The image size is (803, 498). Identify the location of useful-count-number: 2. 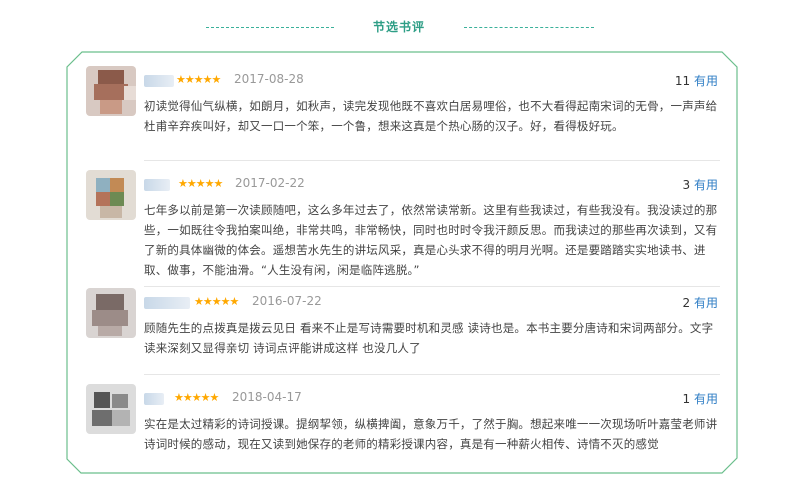
(686, 303).